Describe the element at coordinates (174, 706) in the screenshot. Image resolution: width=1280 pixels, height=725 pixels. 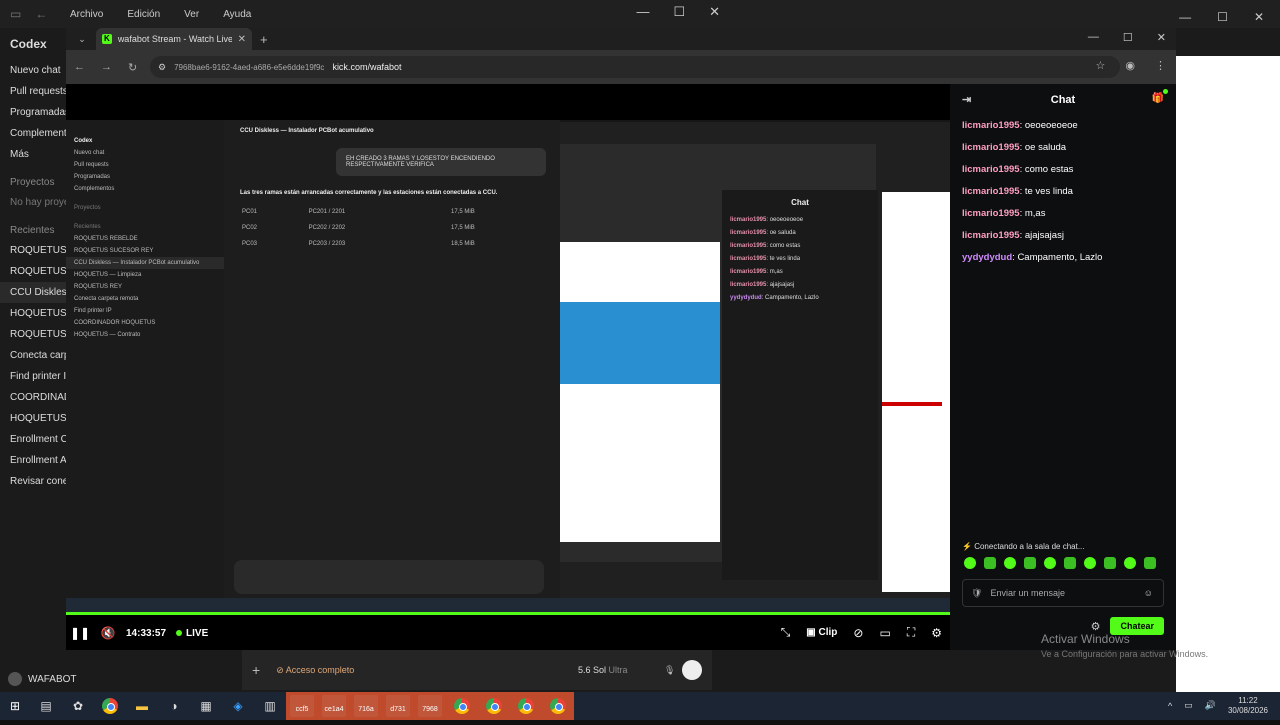
I see `browser-icon: ◑` at that location.